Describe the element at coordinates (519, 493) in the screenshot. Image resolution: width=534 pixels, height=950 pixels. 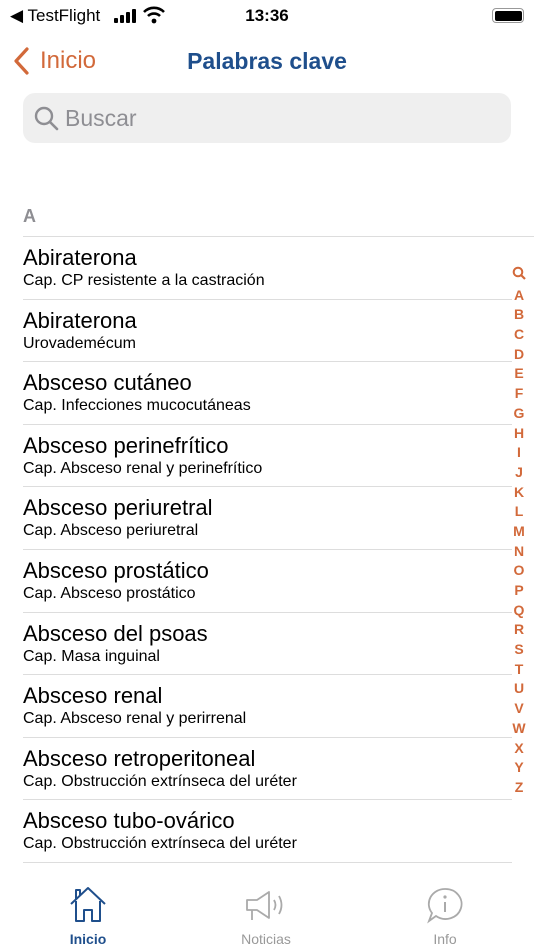
I see `index-letter: K` at that location.